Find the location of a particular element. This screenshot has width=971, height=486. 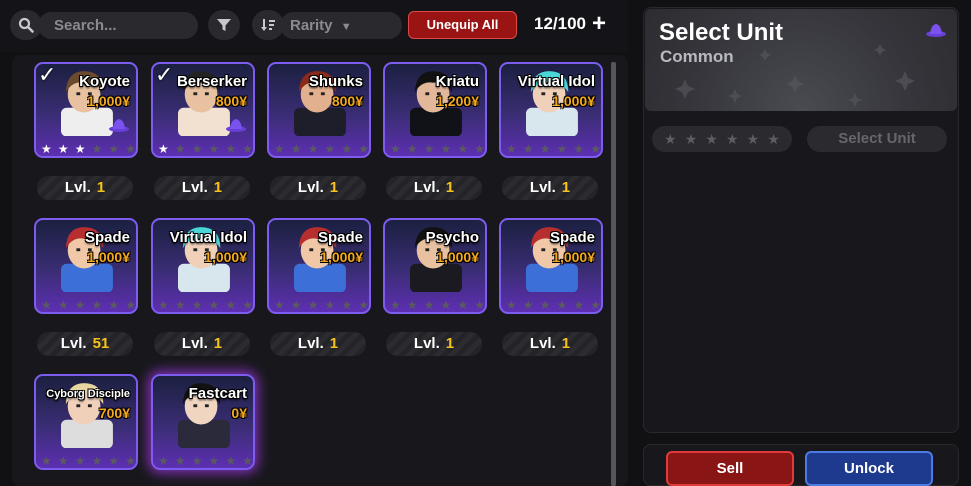

unit-card: Psycho 1,000¥ ★ ★ ★ ★ ★ ★ is located at coordinates (435, 266).